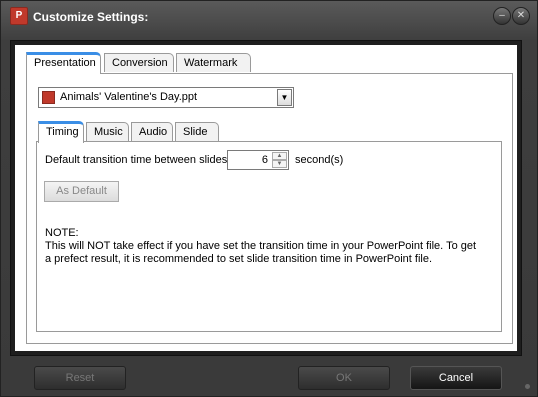 Image resolution: width=538 pixels, height=397 pixels. What do you see at coordinates (62, 233) in the screenshot?
I see `note-heading: NOTE:` at bounding box center [62, 233].